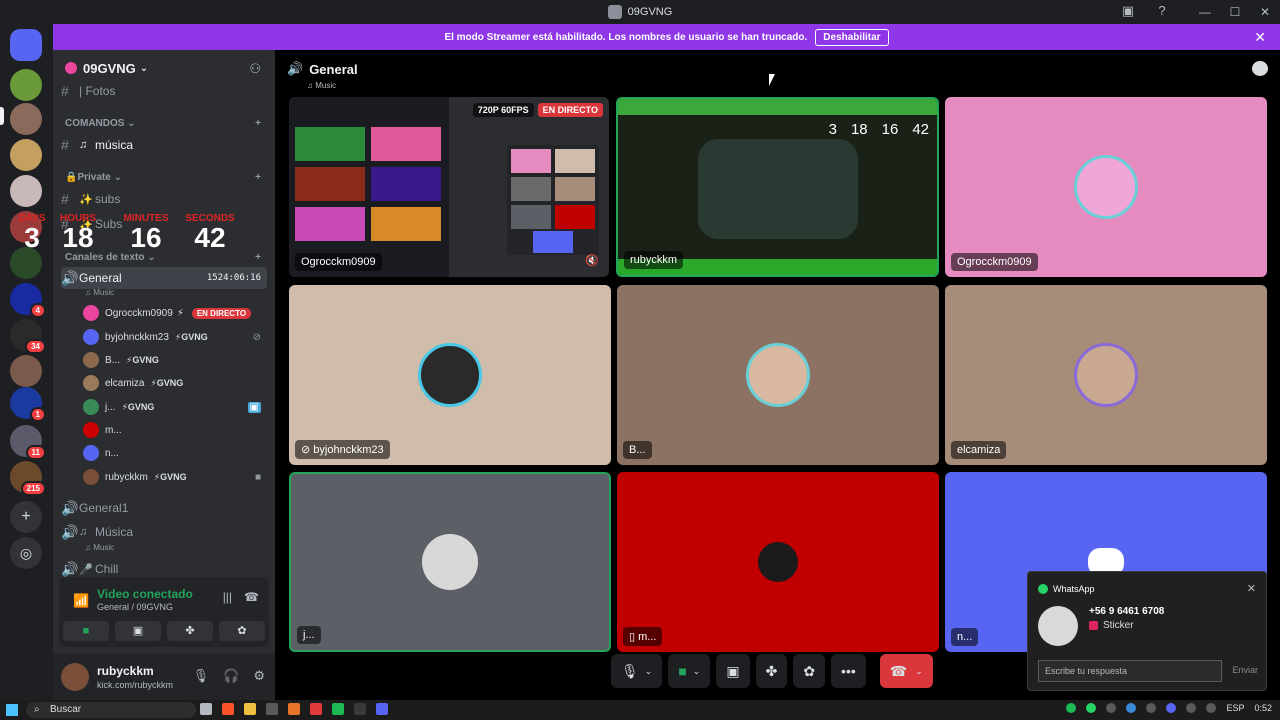 The width and height of the screenshot is (1280, 720). I want to click on whatsapp-tray-icon, so click(1091, 708).